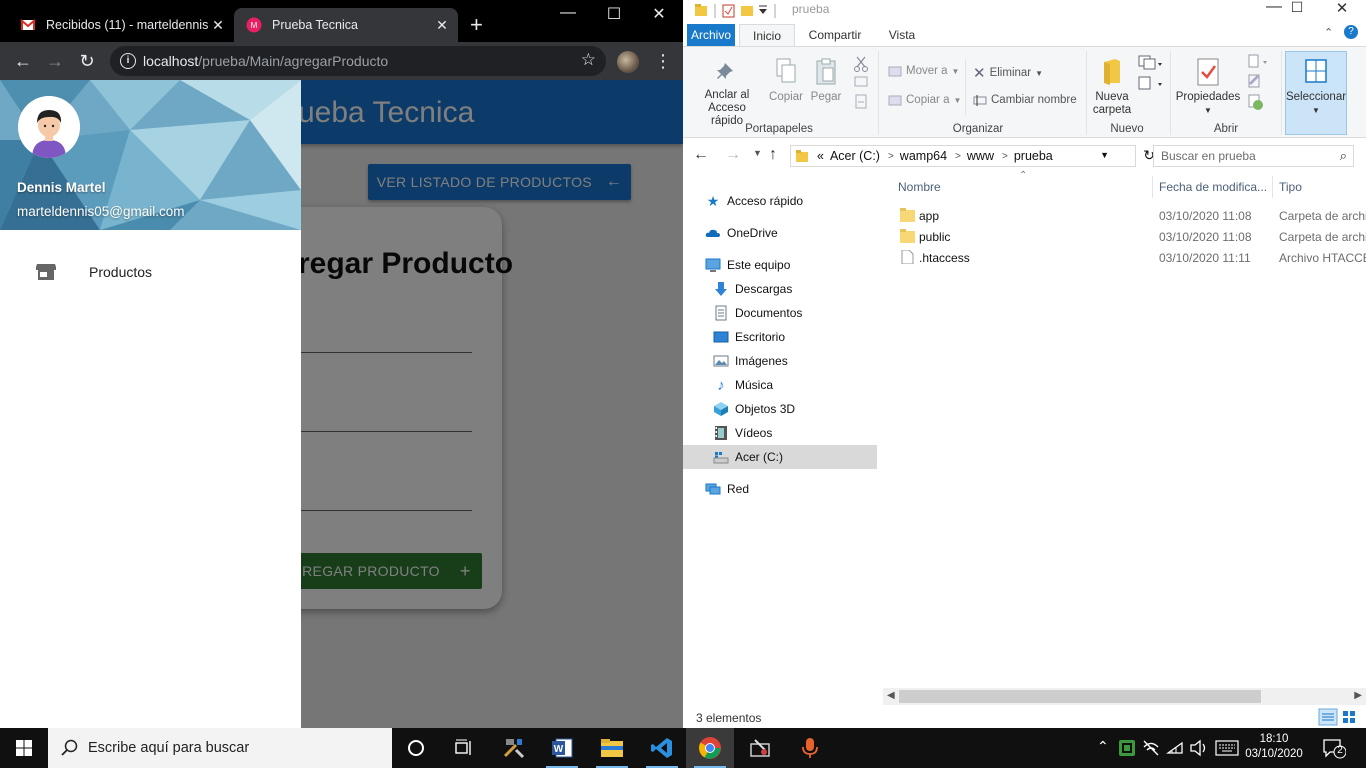 Image resolution: width=1366 pixels, height=771 pixels. I want to click on move-to-button: Mover a ▼, so click(923, 71).